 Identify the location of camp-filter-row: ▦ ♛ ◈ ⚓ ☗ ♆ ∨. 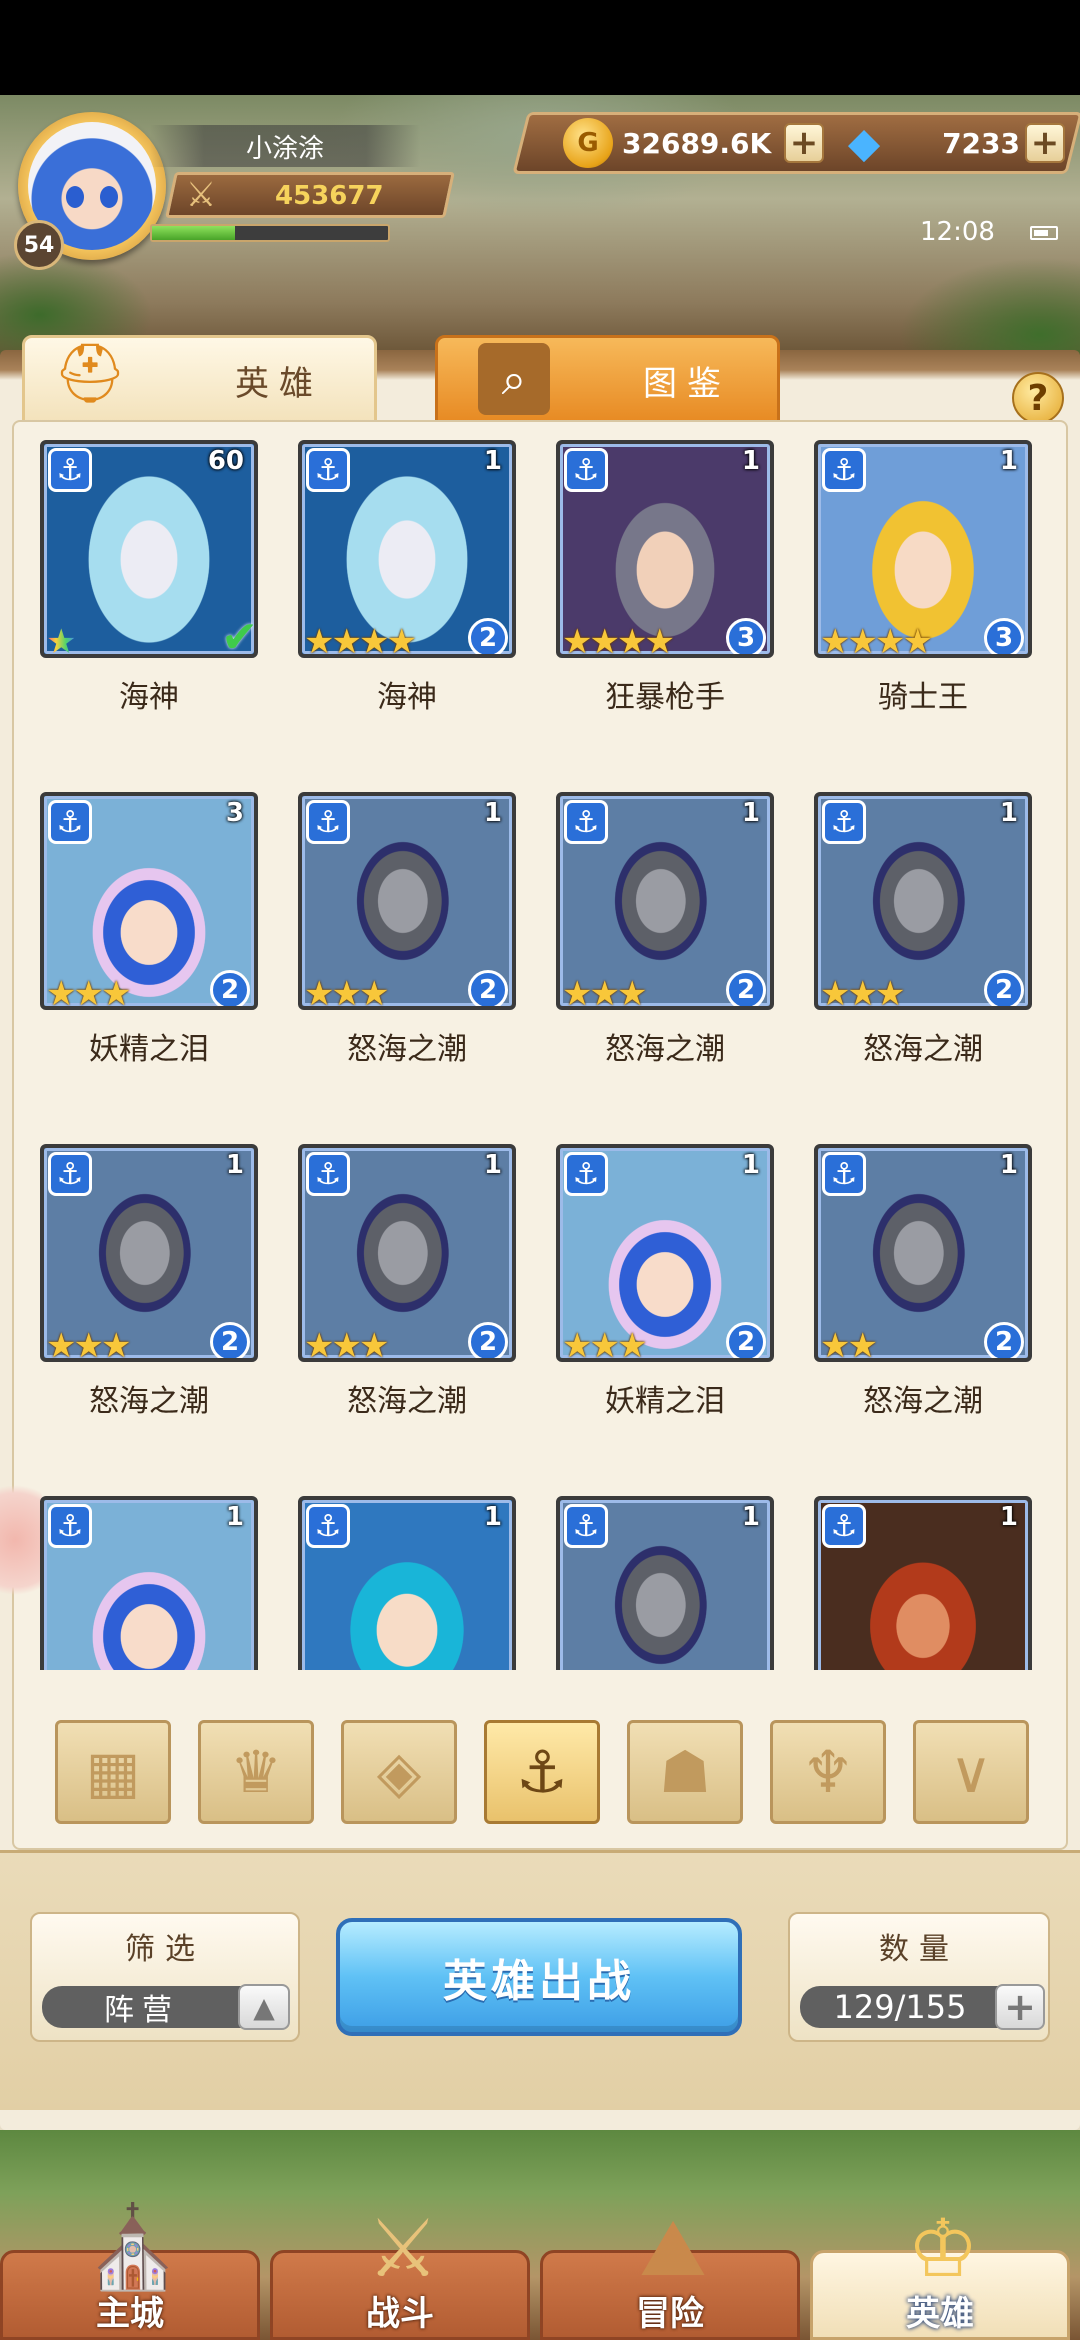
(545, 1772).